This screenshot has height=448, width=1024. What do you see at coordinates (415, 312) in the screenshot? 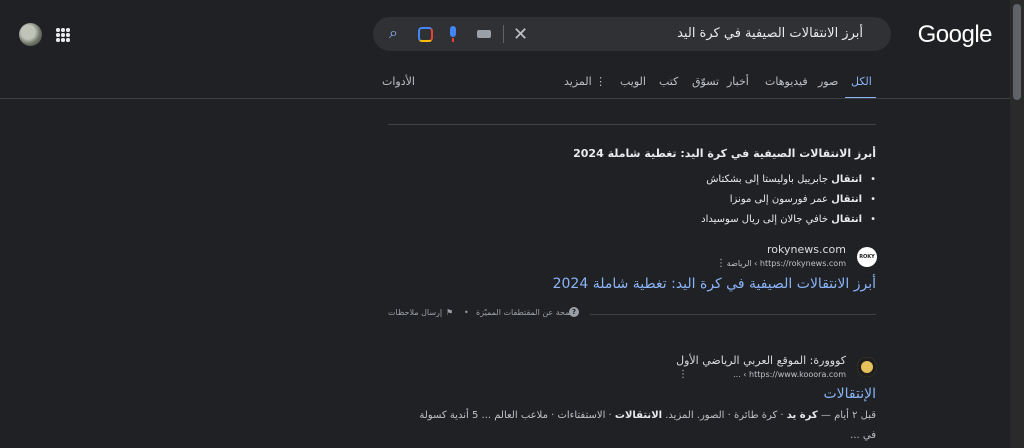
I see `send-feedback-link: إرسال ملاحظات` at bounding box center [415, 312].